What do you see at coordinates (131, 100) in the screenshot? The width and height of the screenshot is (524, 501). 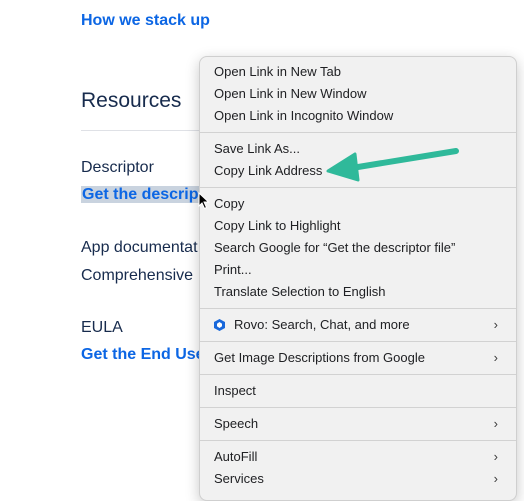 I see `resources-heading: Resources` at bounding box center [131, 100].